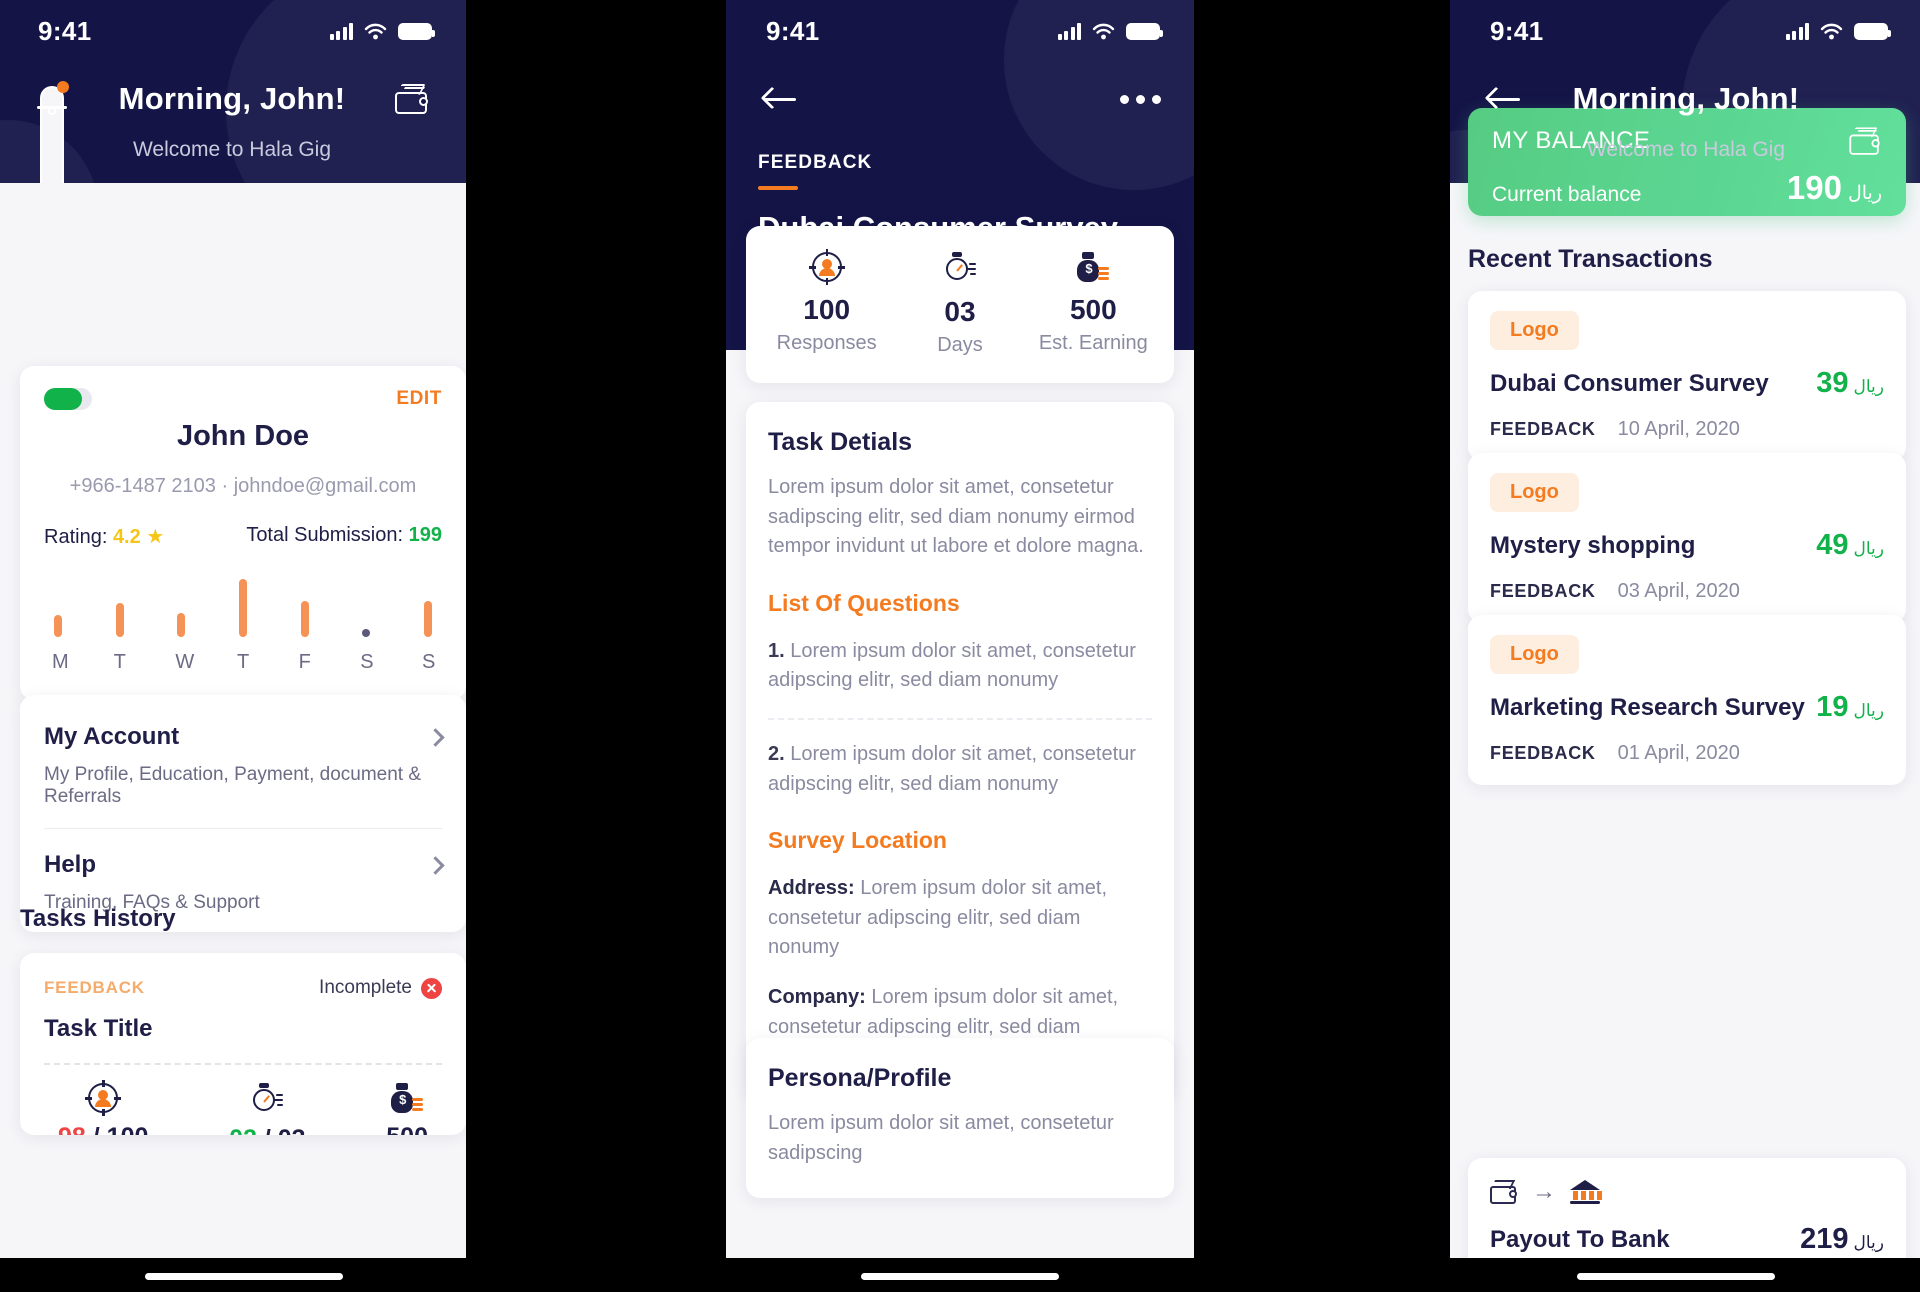 The image size is (1920, 1292). I want to click on stat-days: 03 Days, so click(959, 304).